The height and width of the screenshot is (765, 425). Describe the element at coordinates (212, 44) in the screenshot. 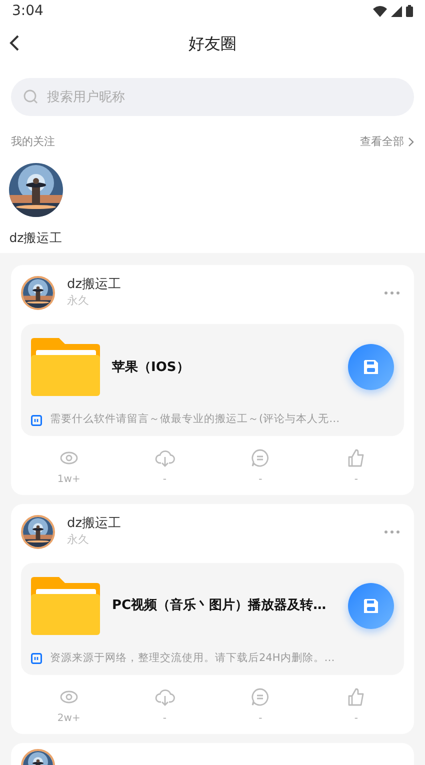

I see `page-title: 好友圈` at that location.